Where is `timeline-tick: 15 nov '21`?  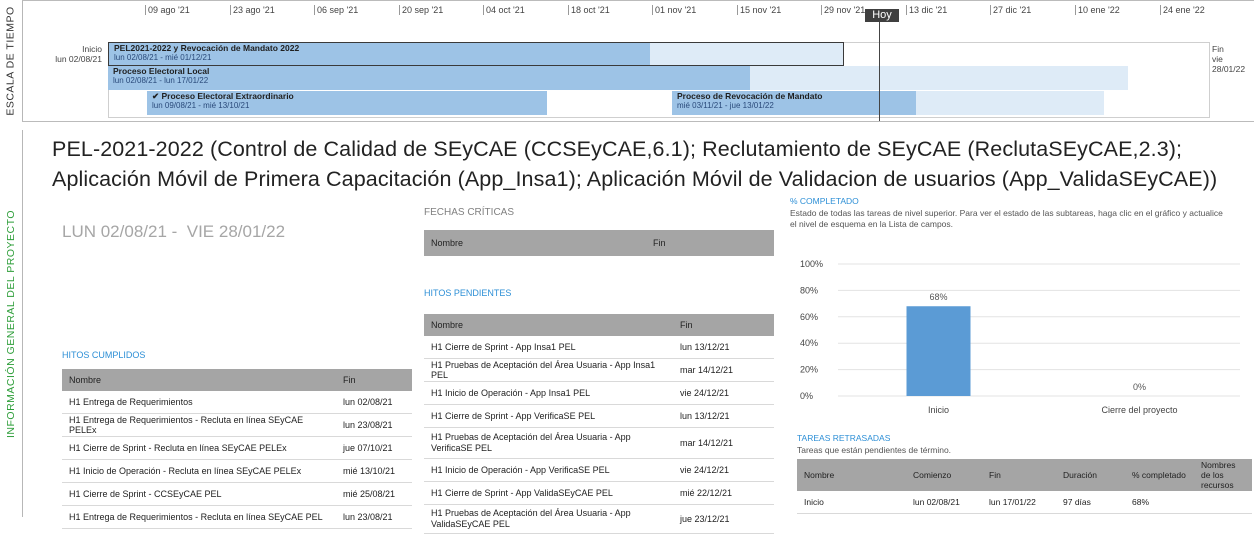 timeline-tick: 15 nov '21 is located at coordinates (759, 10).